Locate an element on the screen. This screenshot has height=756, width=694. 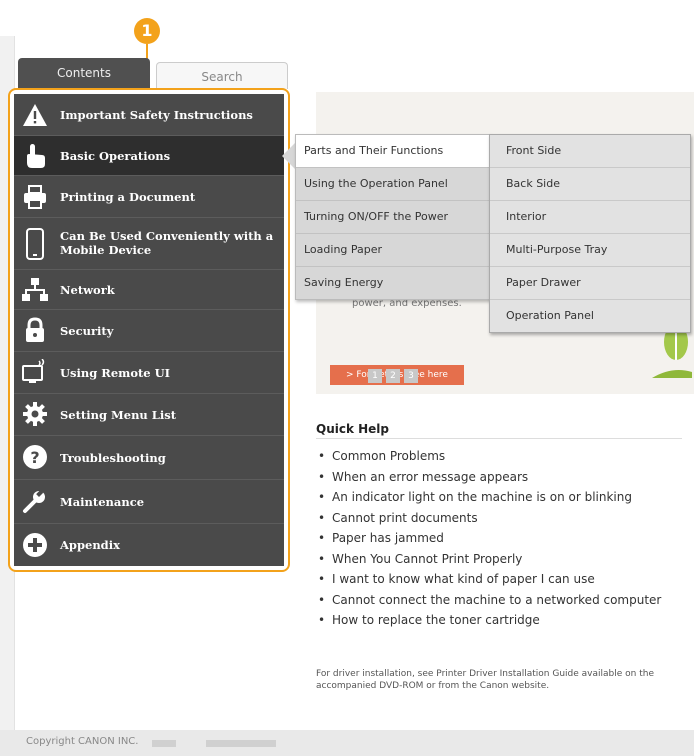
nav-item-printing-a-document: Printing a Document is located at coordinates (149, 197).